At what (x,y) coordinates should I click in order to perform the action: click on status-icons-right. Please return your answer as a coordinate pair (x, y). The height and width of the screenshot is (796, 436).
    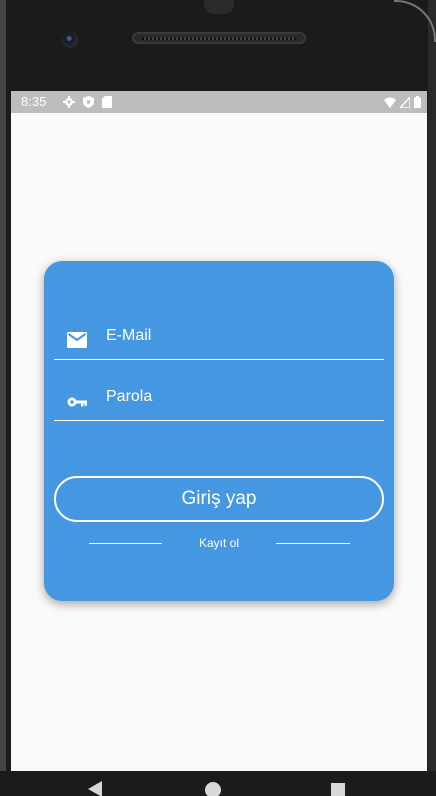
    Looking at the image, I should click on (402, 102).